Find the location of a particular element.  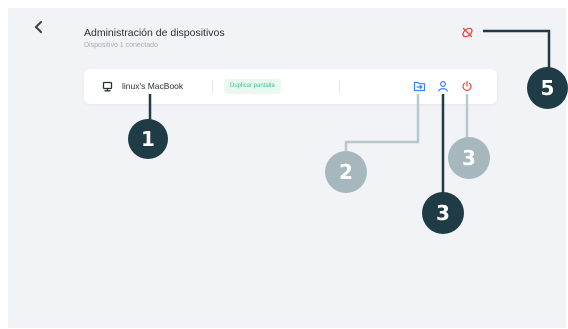

callout-3-top: 3 is located at coordinates (469, 158).